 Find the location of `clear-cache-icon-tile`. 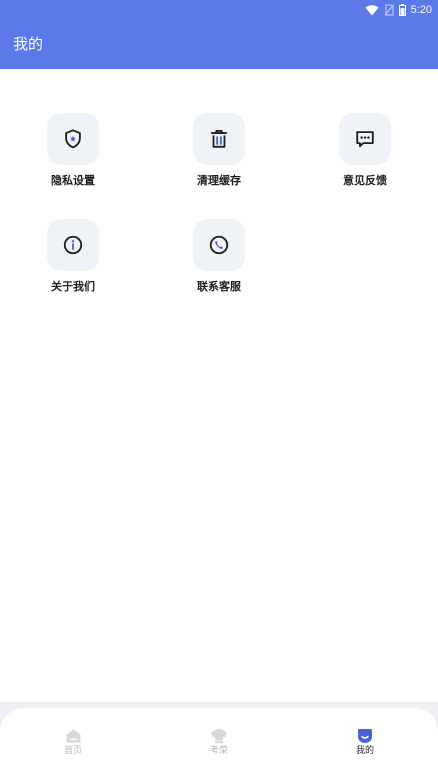

clear-cache-icon-tile is located at coordinates (219, 139).